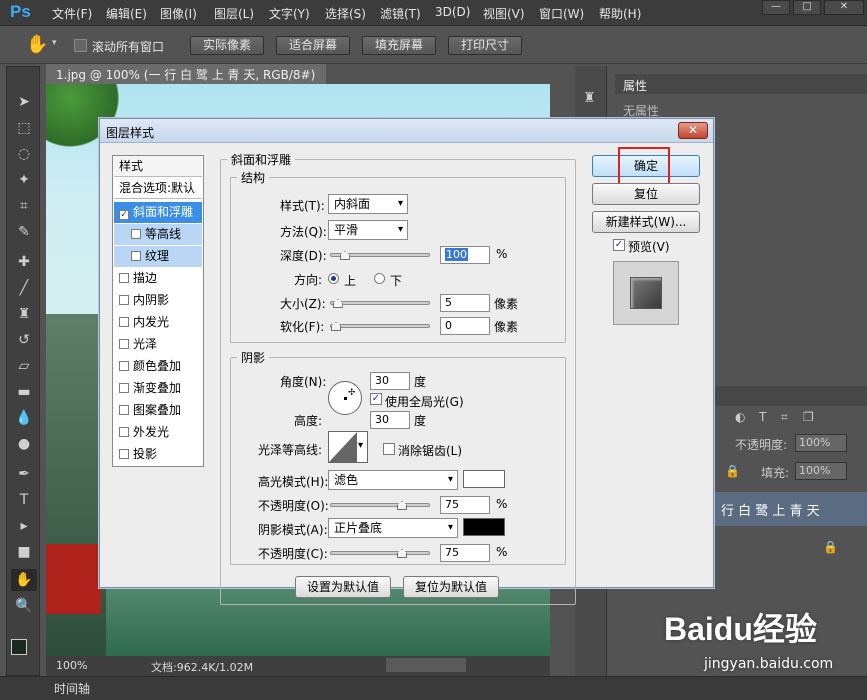  What do you see at coordinates (343, 587) in the screenshot?
I see `make-default-button: 设置为默认值` at bounding box center [343, 587].